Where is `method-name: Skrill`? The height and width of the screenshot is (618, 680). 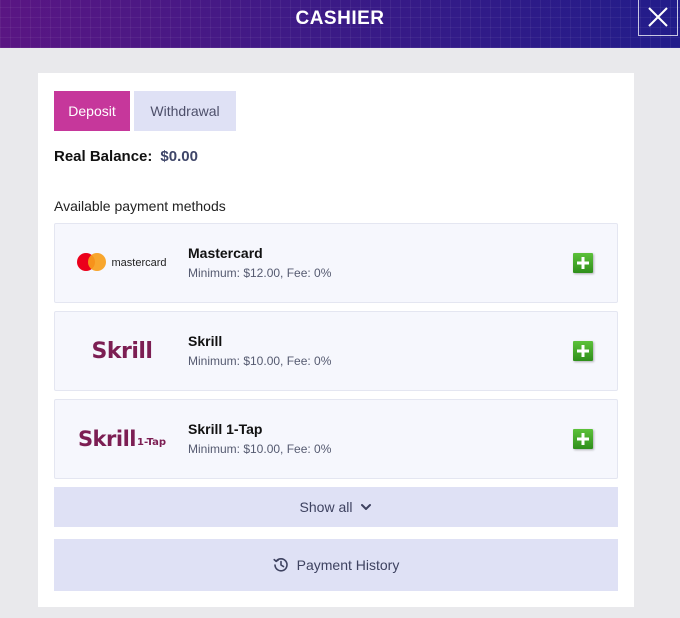
method-name: Skrill is located at coordinates (205, 341).